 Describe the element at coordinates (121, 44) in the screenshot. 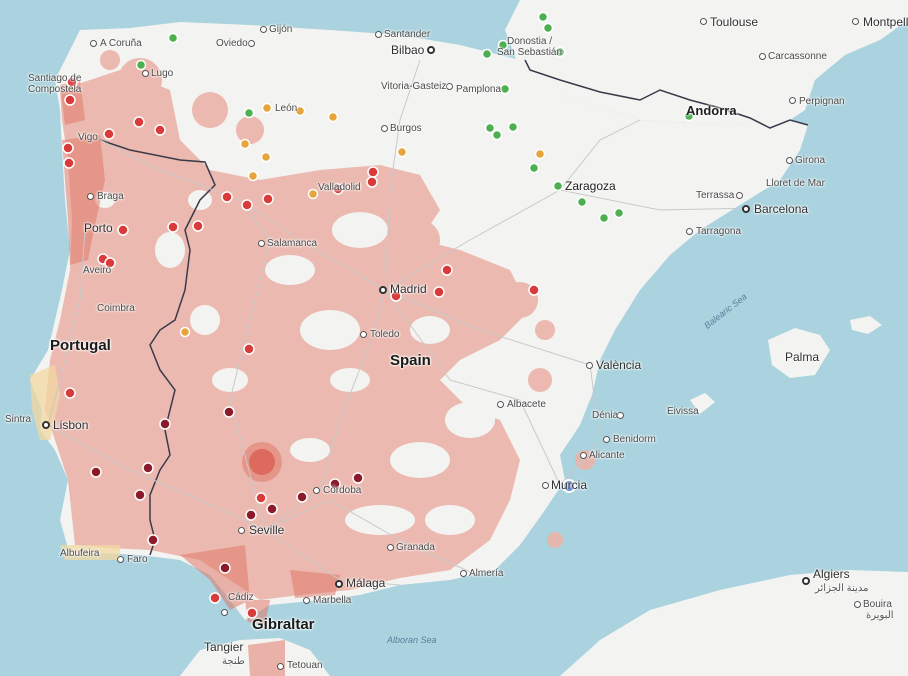

I see `city-label-acoruna: A Coruña` at that location.